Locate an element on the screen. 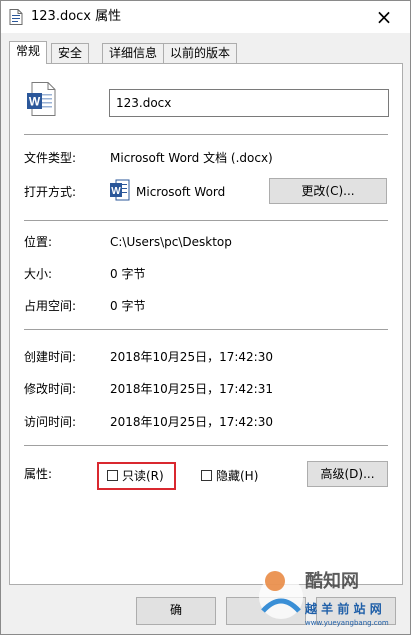 The height and width of the screenshot is (635, 411). tab-general: 常规 is located at coordinates (28, 52).